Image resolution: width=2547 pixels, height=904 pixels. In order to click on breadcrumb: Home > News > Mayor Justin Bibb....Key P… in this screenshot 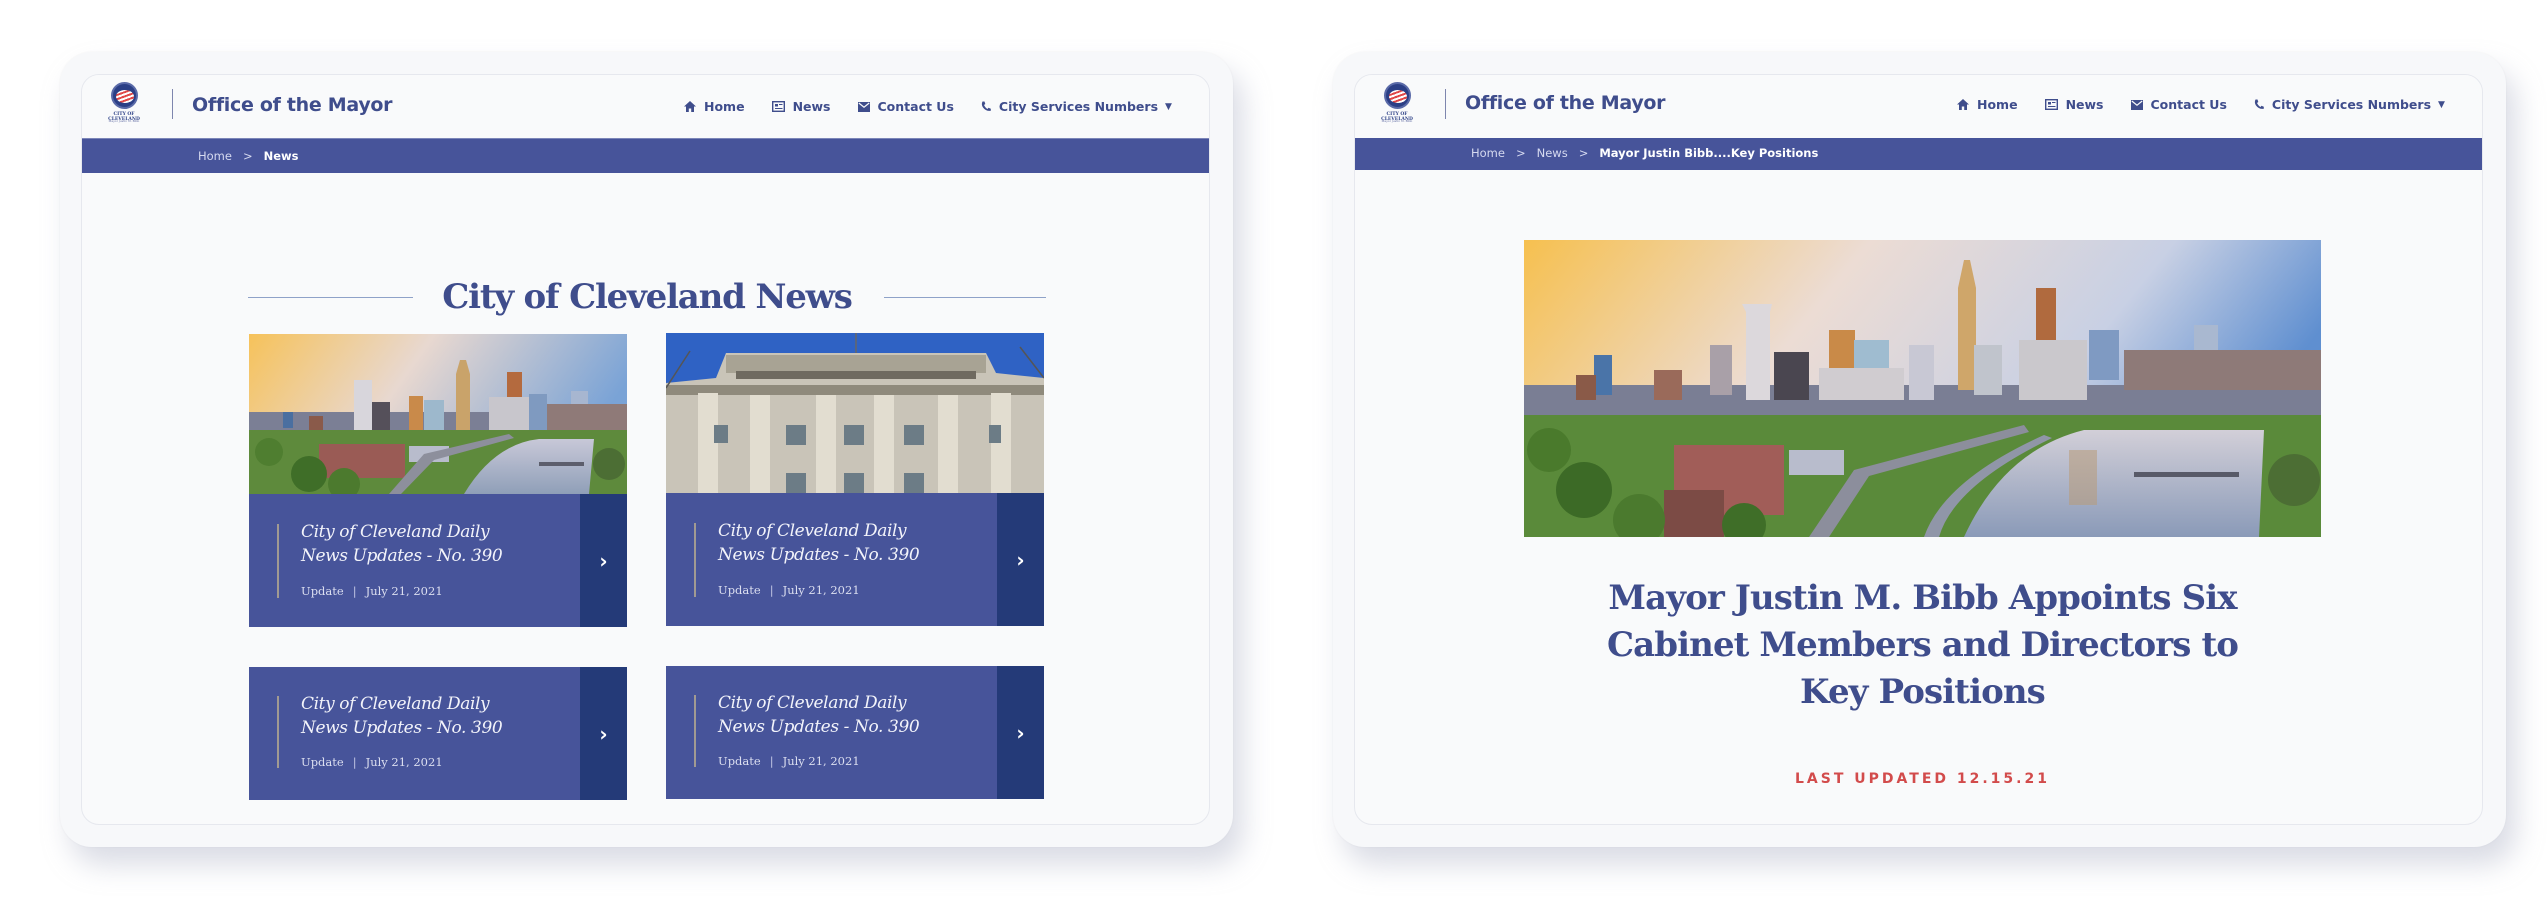, I will do `click(1918, 152)`.